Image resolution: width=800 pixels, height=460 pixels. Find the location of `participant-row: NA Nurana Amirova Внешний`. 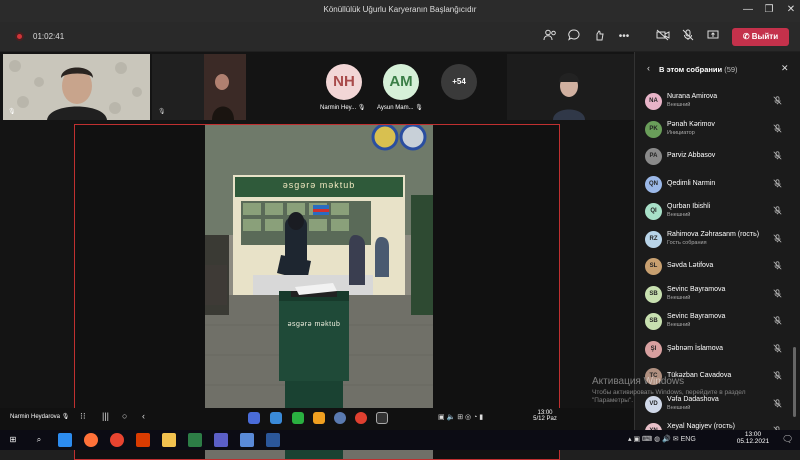

participant-row: NA Nurana Amirova Внешний is located at coordinates (717, 102).